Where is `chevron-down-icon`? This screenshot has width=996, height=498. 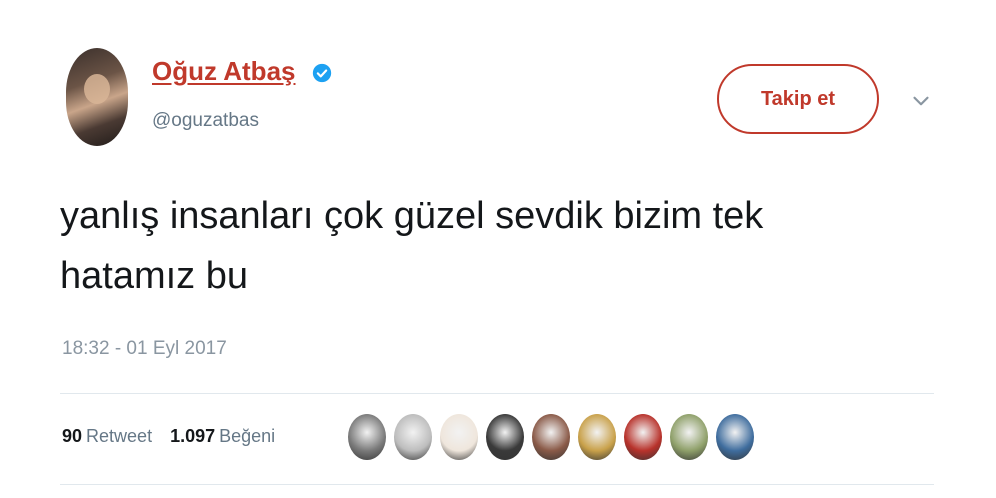 chevron-down-icon is located at coordinates (921, 101).